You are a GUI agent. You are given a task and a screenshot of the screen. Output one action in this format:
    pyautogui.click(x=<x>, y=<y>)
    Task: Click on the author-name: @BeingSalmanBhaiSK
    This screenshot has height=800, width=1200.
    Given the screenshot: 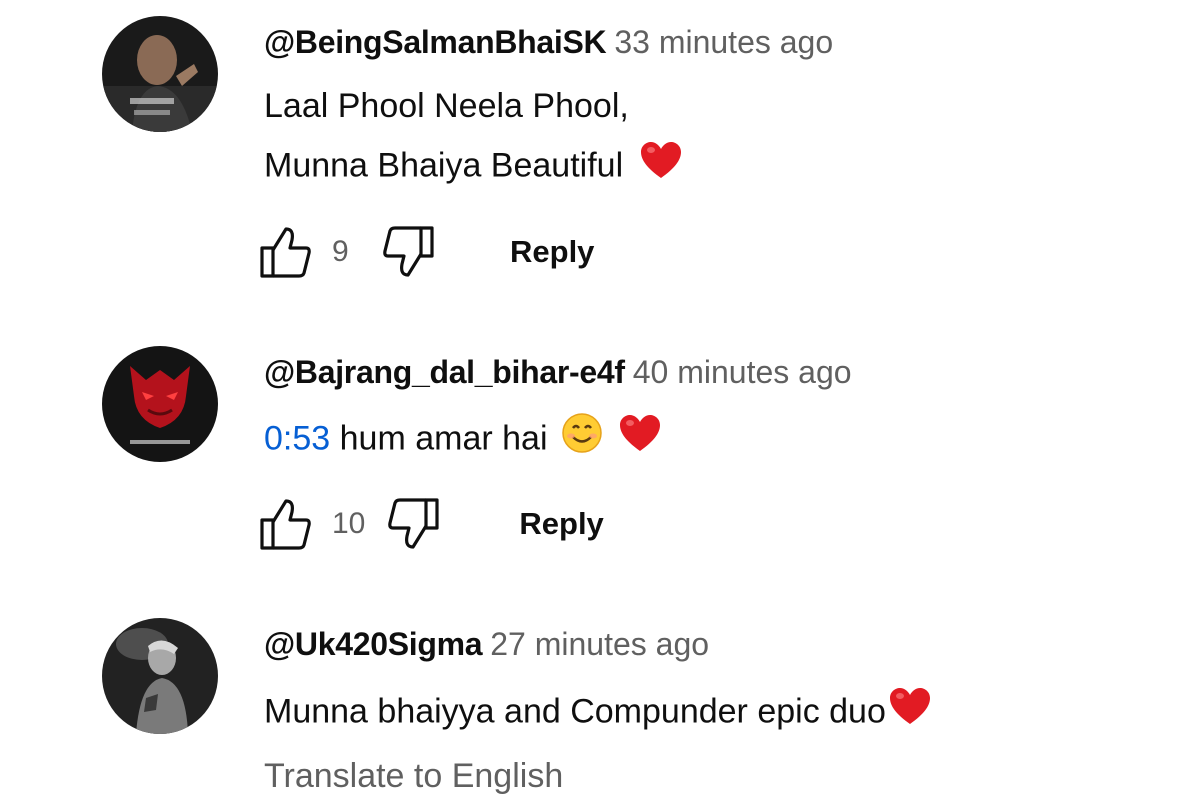 What is the action you would take?
    pyautogui.click(x=435, y=42)
    